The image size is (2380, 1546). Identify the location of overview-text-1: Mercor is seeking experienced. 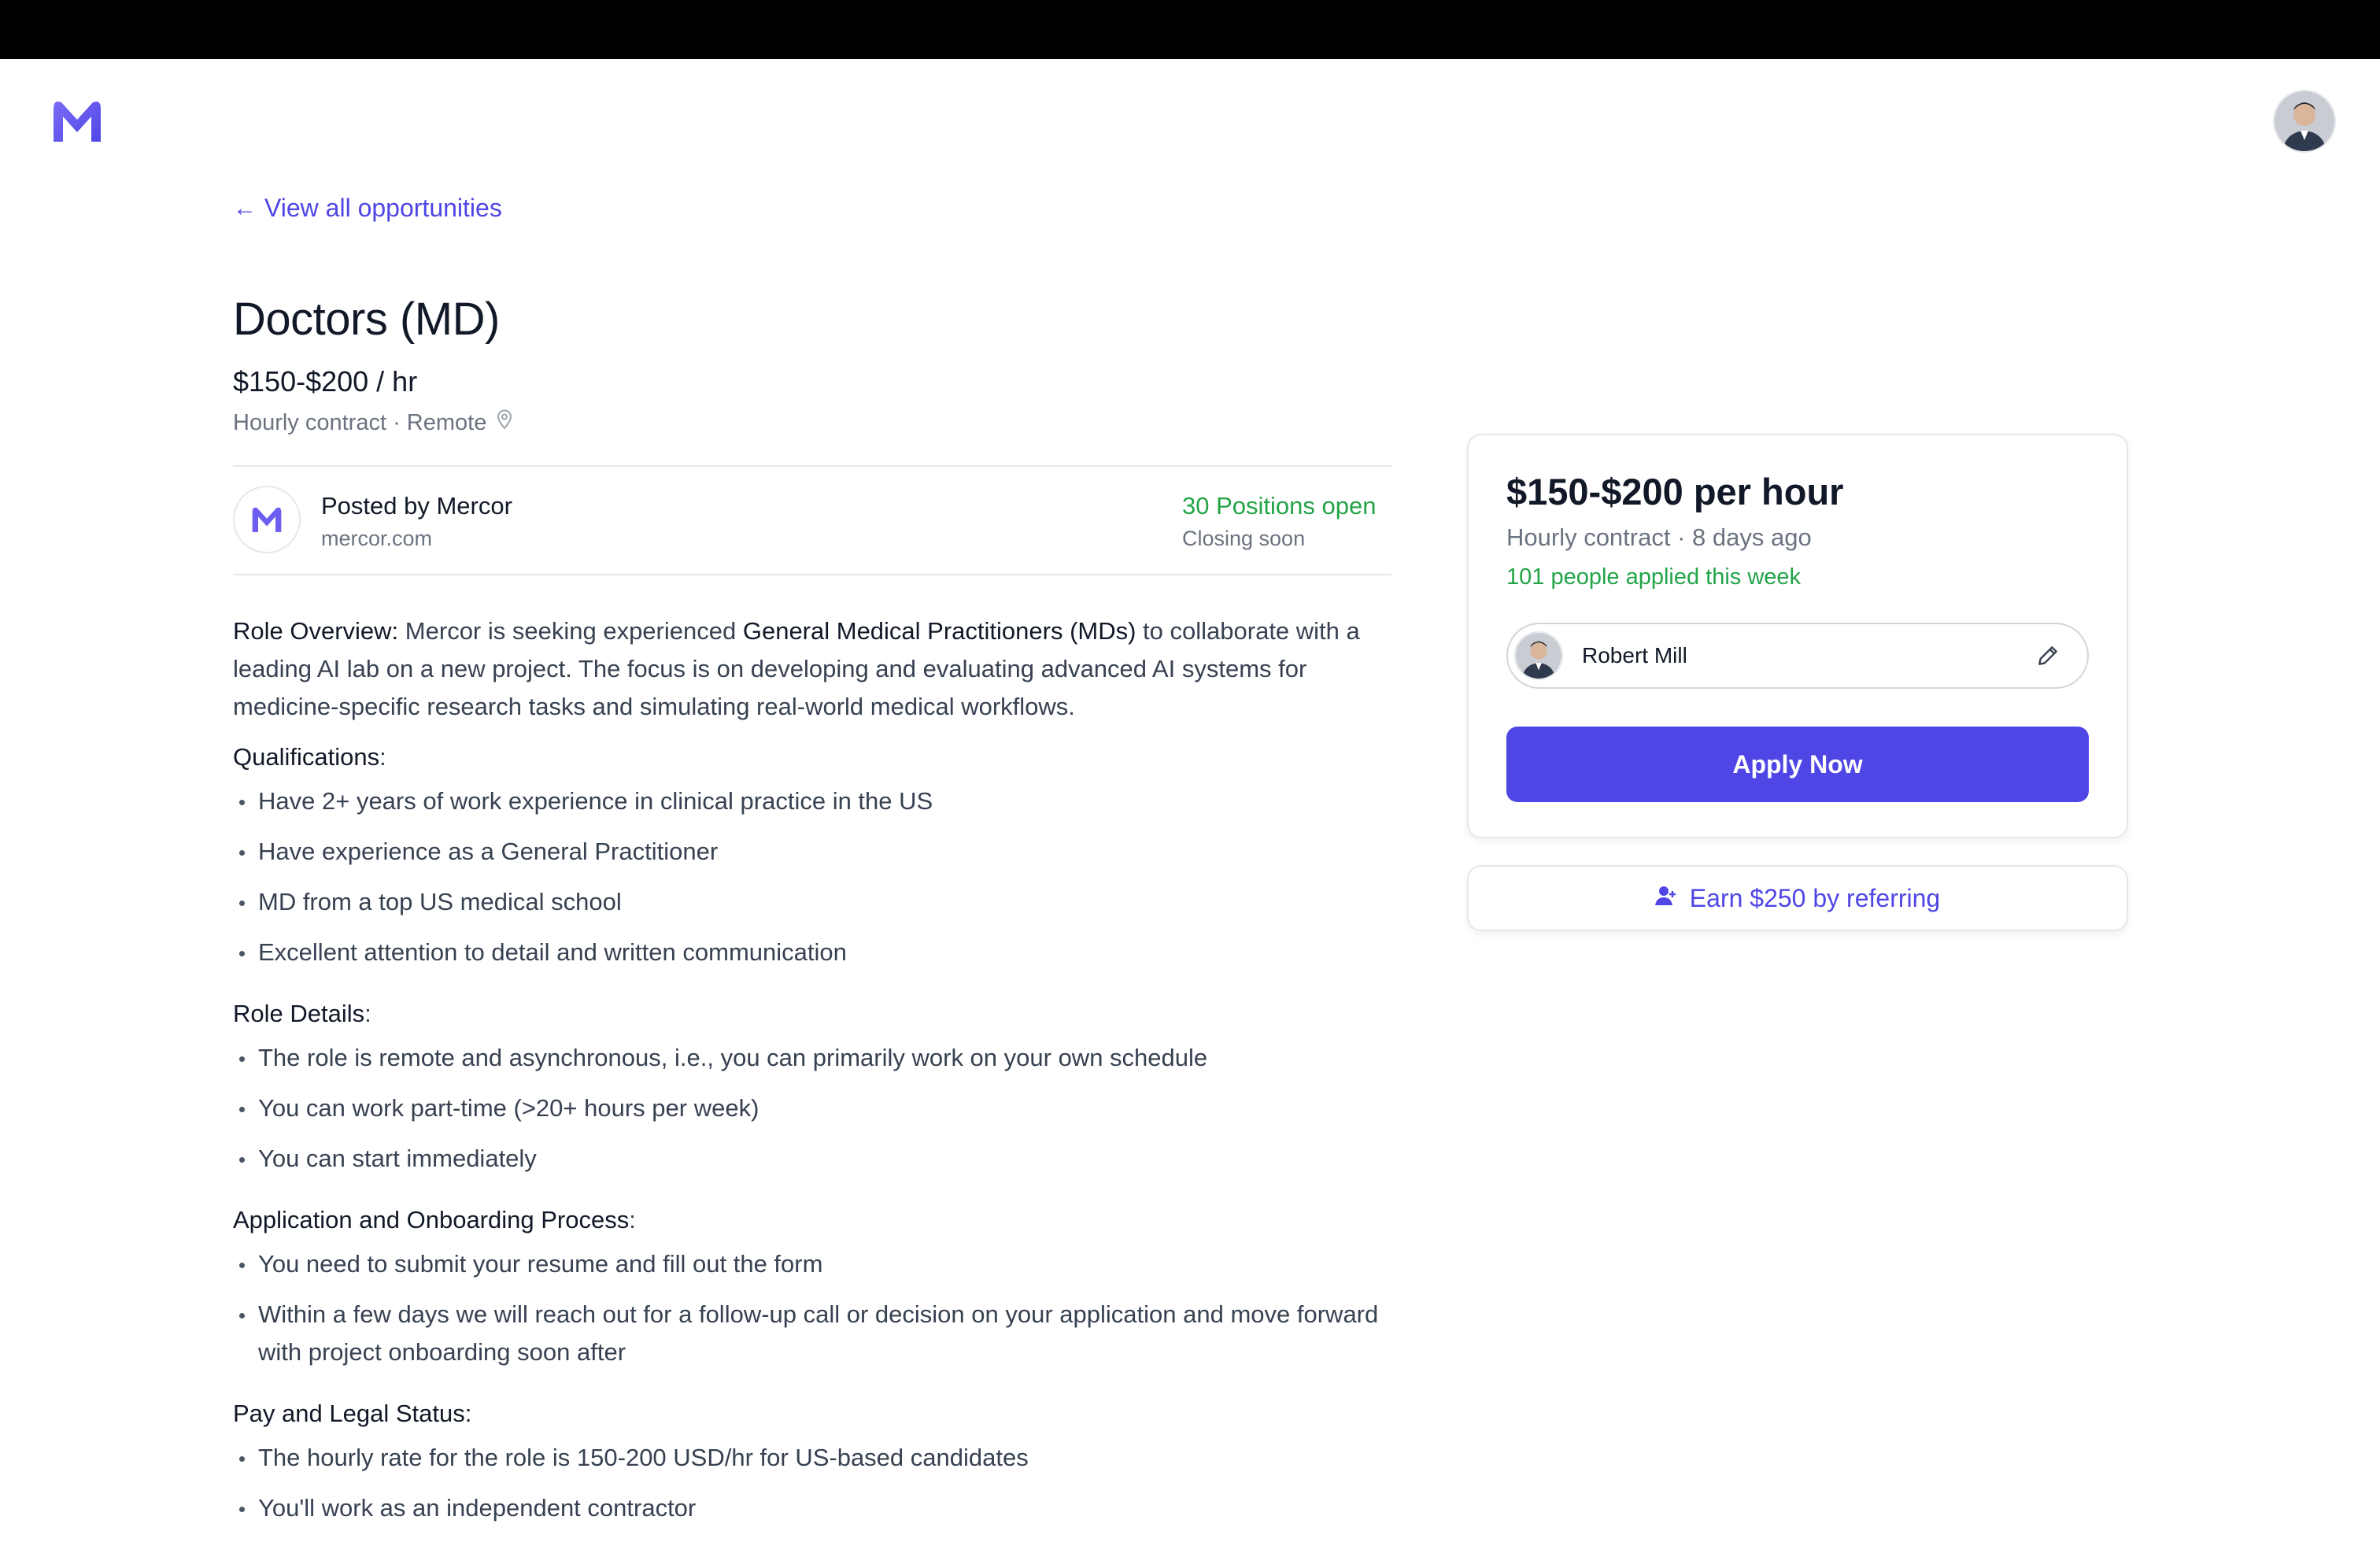
(570, 631).